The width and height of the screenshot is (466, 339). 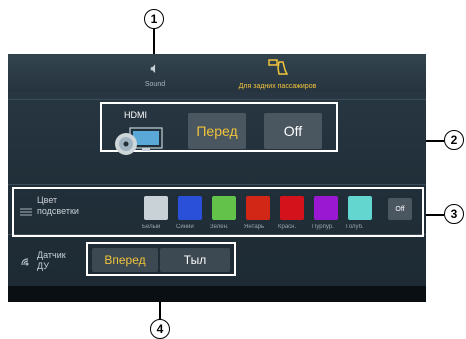 What do you see at coordinates (217, 184) in the screenshot?
I see `row-divider` at bounding box center [217, 184].